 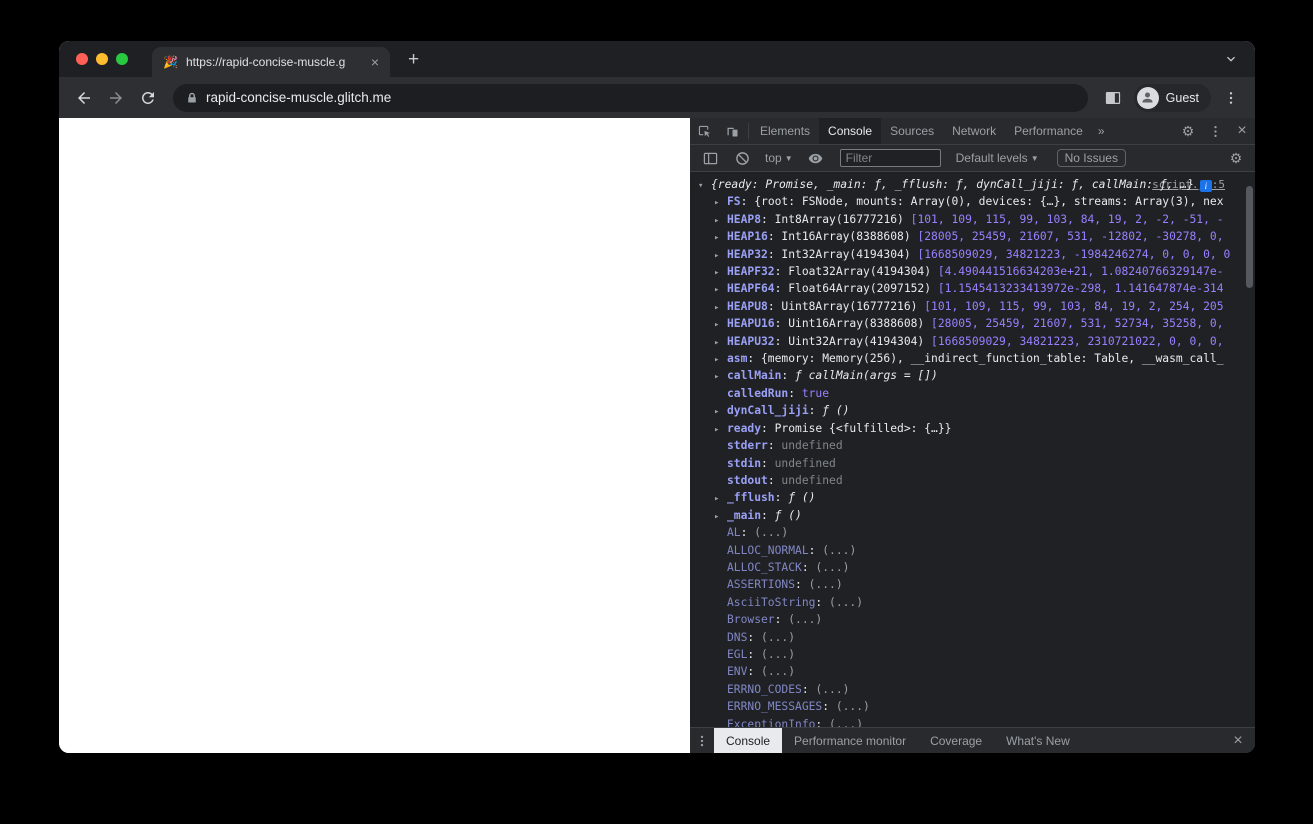 What do you see at coordinates (1238, 741) in the screenshot?
I see `close-drawer-button: ×` at bounding box center [1238, 741].